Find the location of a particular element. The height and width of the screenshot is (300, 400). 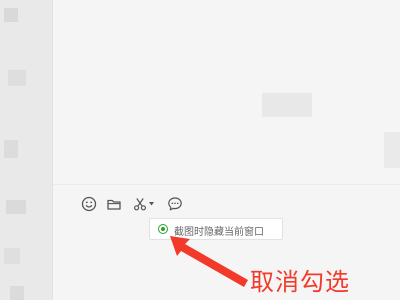

dropdown-arrow-icon is located at coordinates (151, 204).